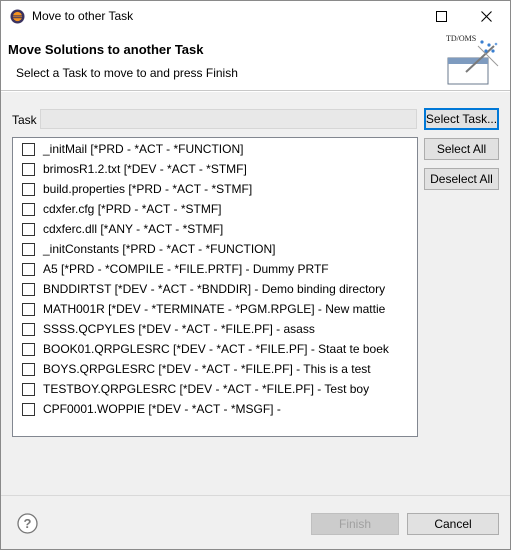 This screenshot has height=550, width=511. What do you see at coordinates (461, 149) in the screenshot?
I see `select-all-button: Select All` at bounding box center [461, 149].